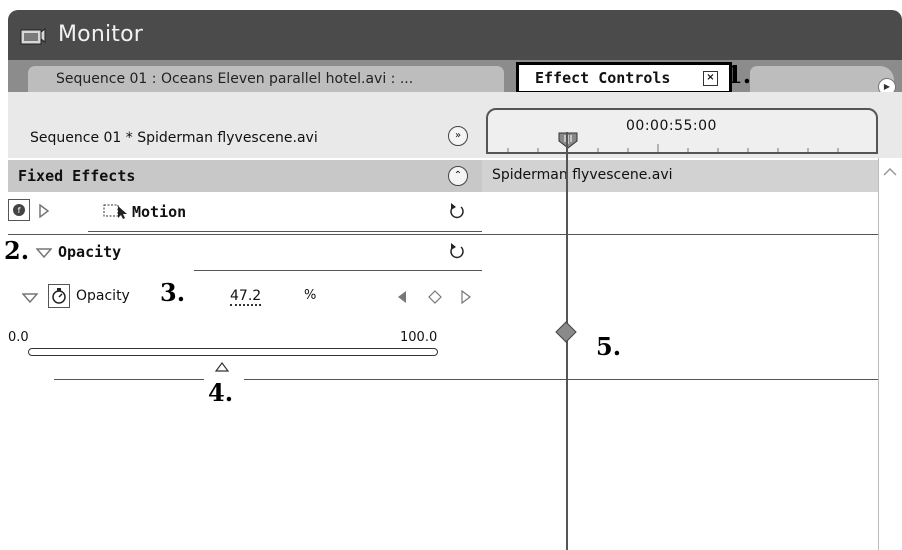  I want to click on tab-effect-controls-label: Effect Controls, so click(603, 78).